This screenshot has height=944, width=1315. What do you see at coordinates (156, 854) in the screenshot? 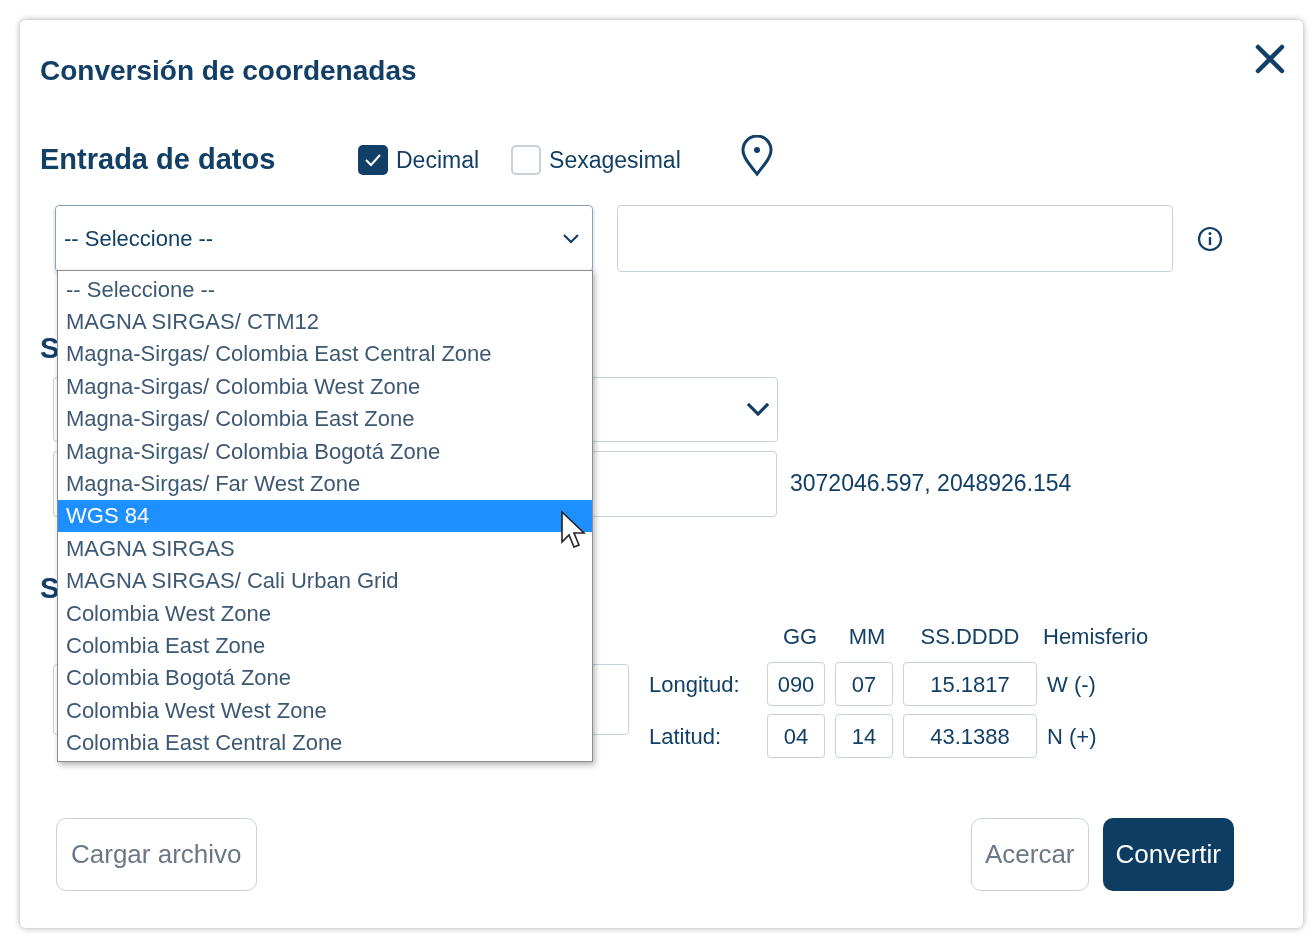
I see `upload-file-button: Cargar archivo` at bounding box center [156, 854].